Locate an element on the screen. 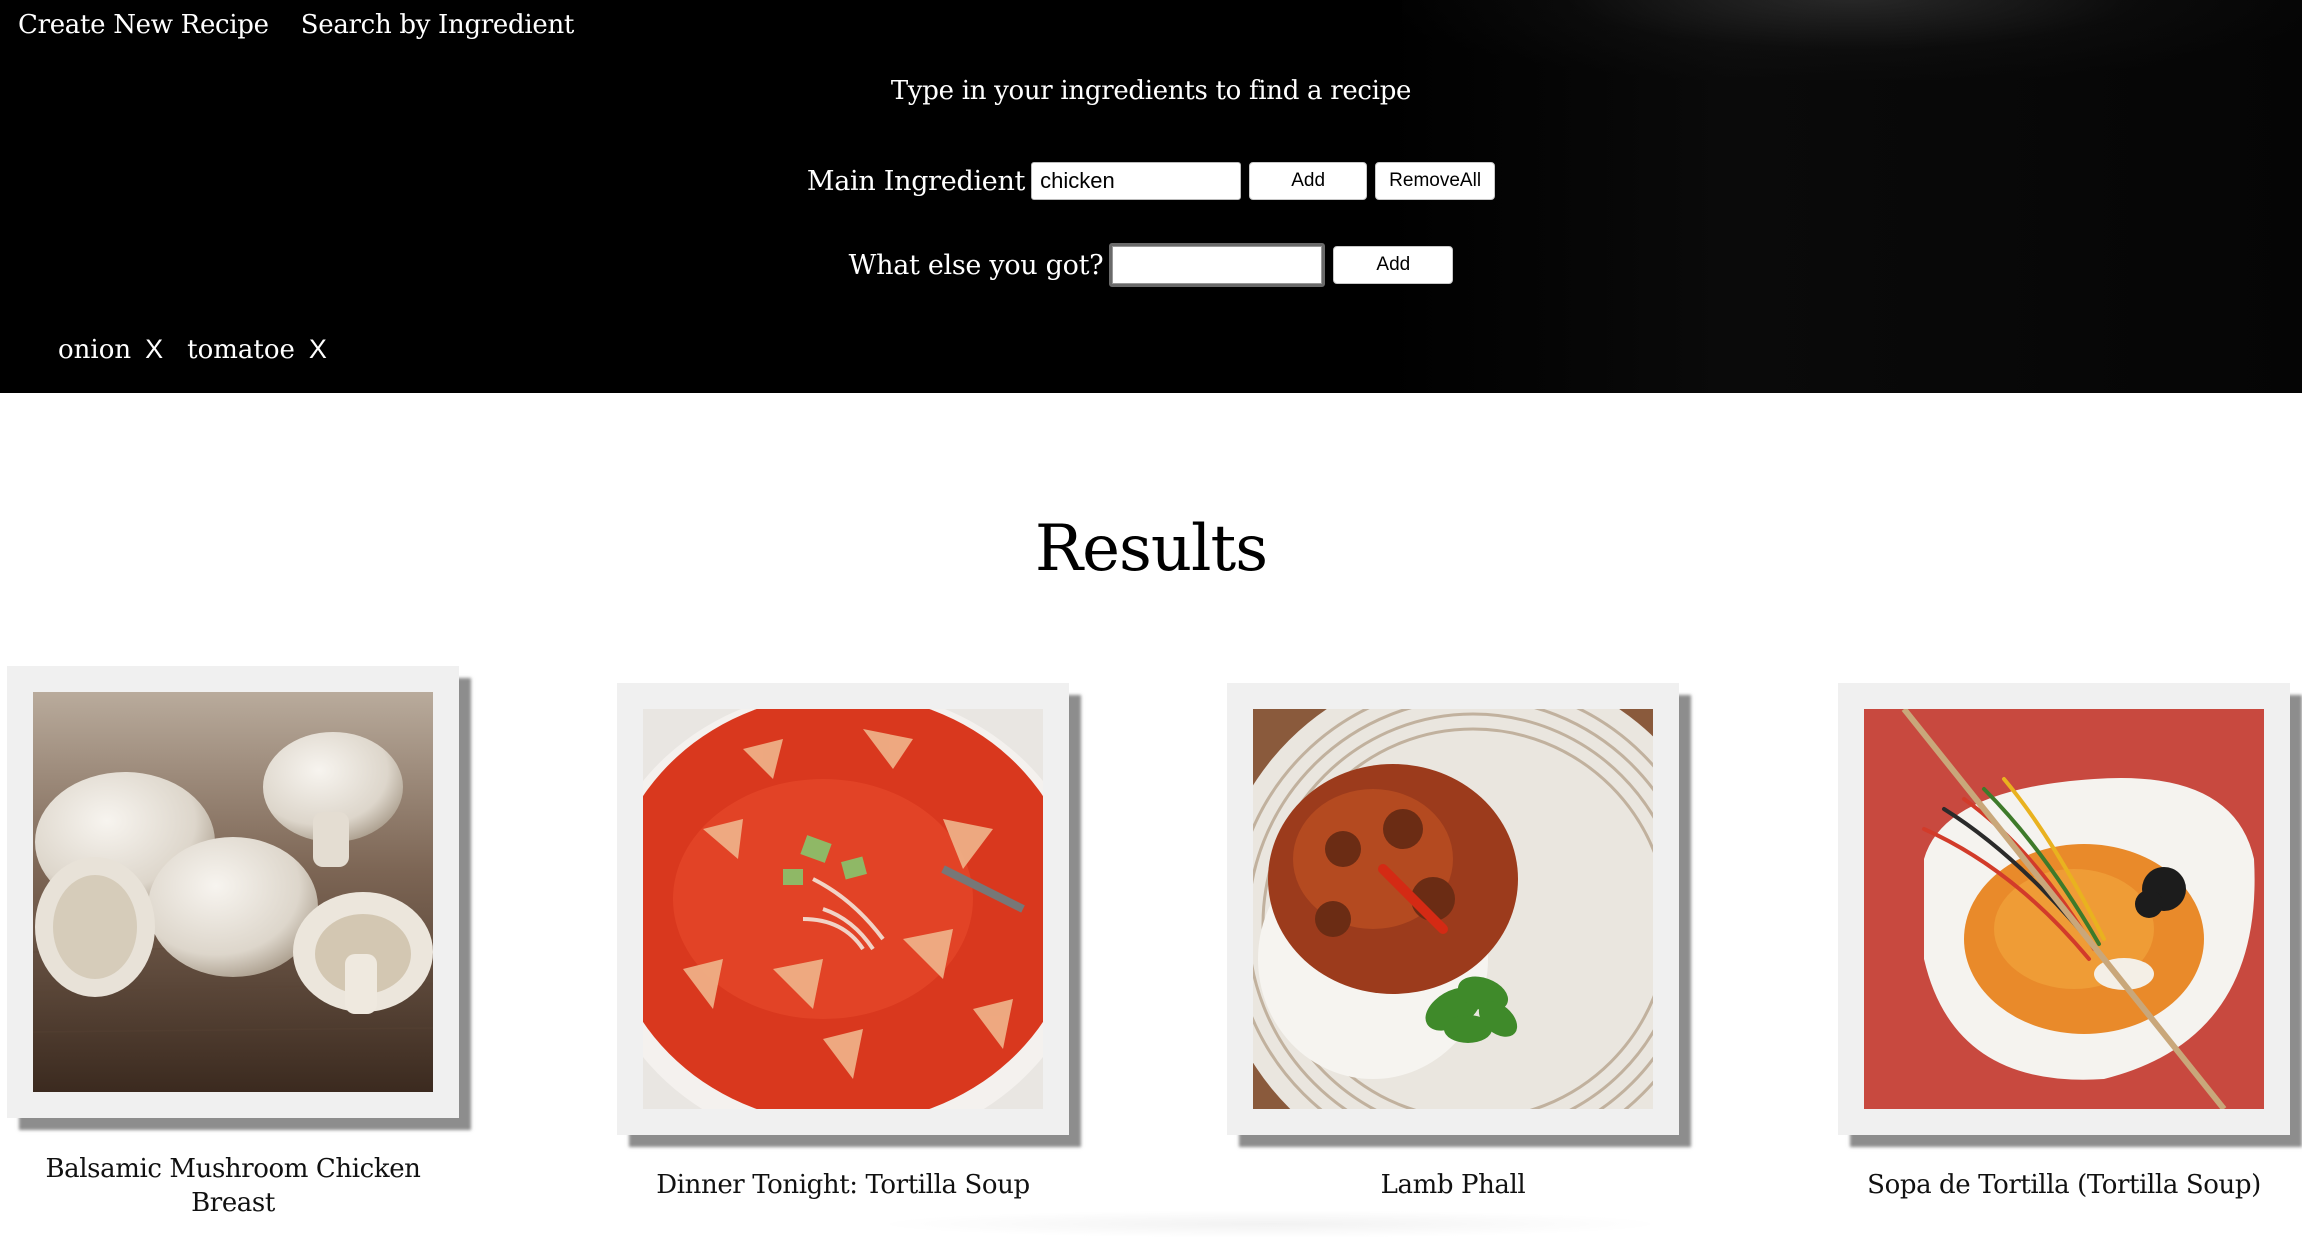 The height and width of the screenshot is (1238, 2302). header-background-sheen is located at coordinates (1852, 40).